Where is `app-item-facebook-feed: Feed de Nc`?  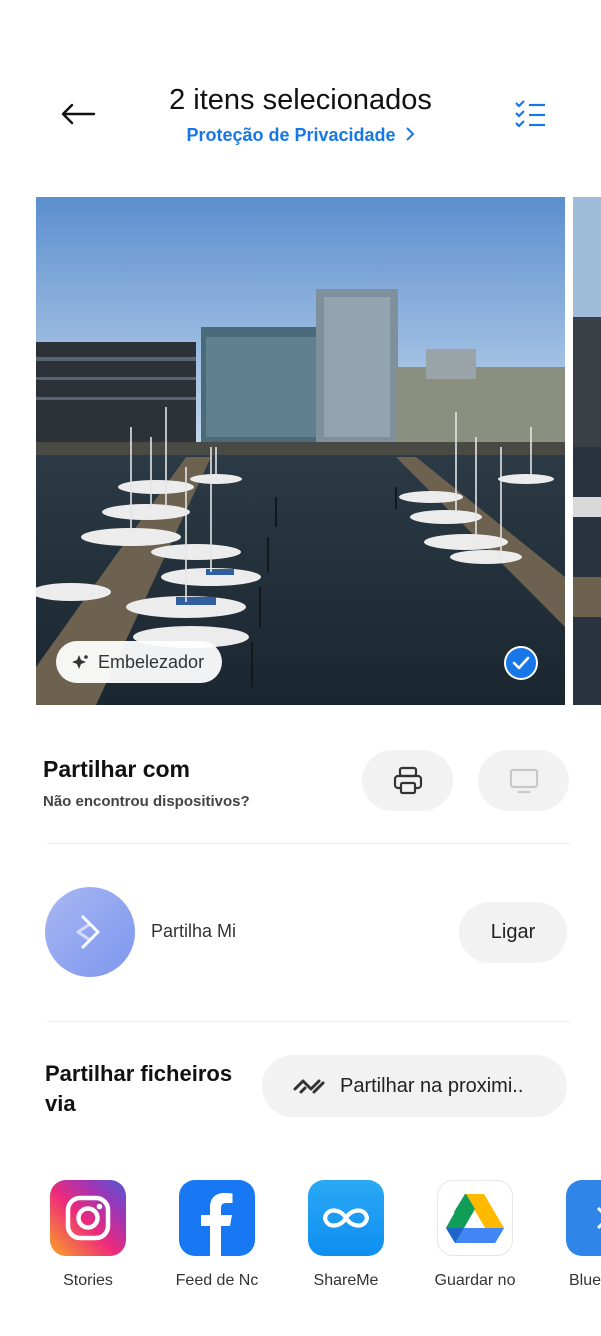 app-item-facebook-feed: Feed de Nc is located at coordinates (217, 1235).